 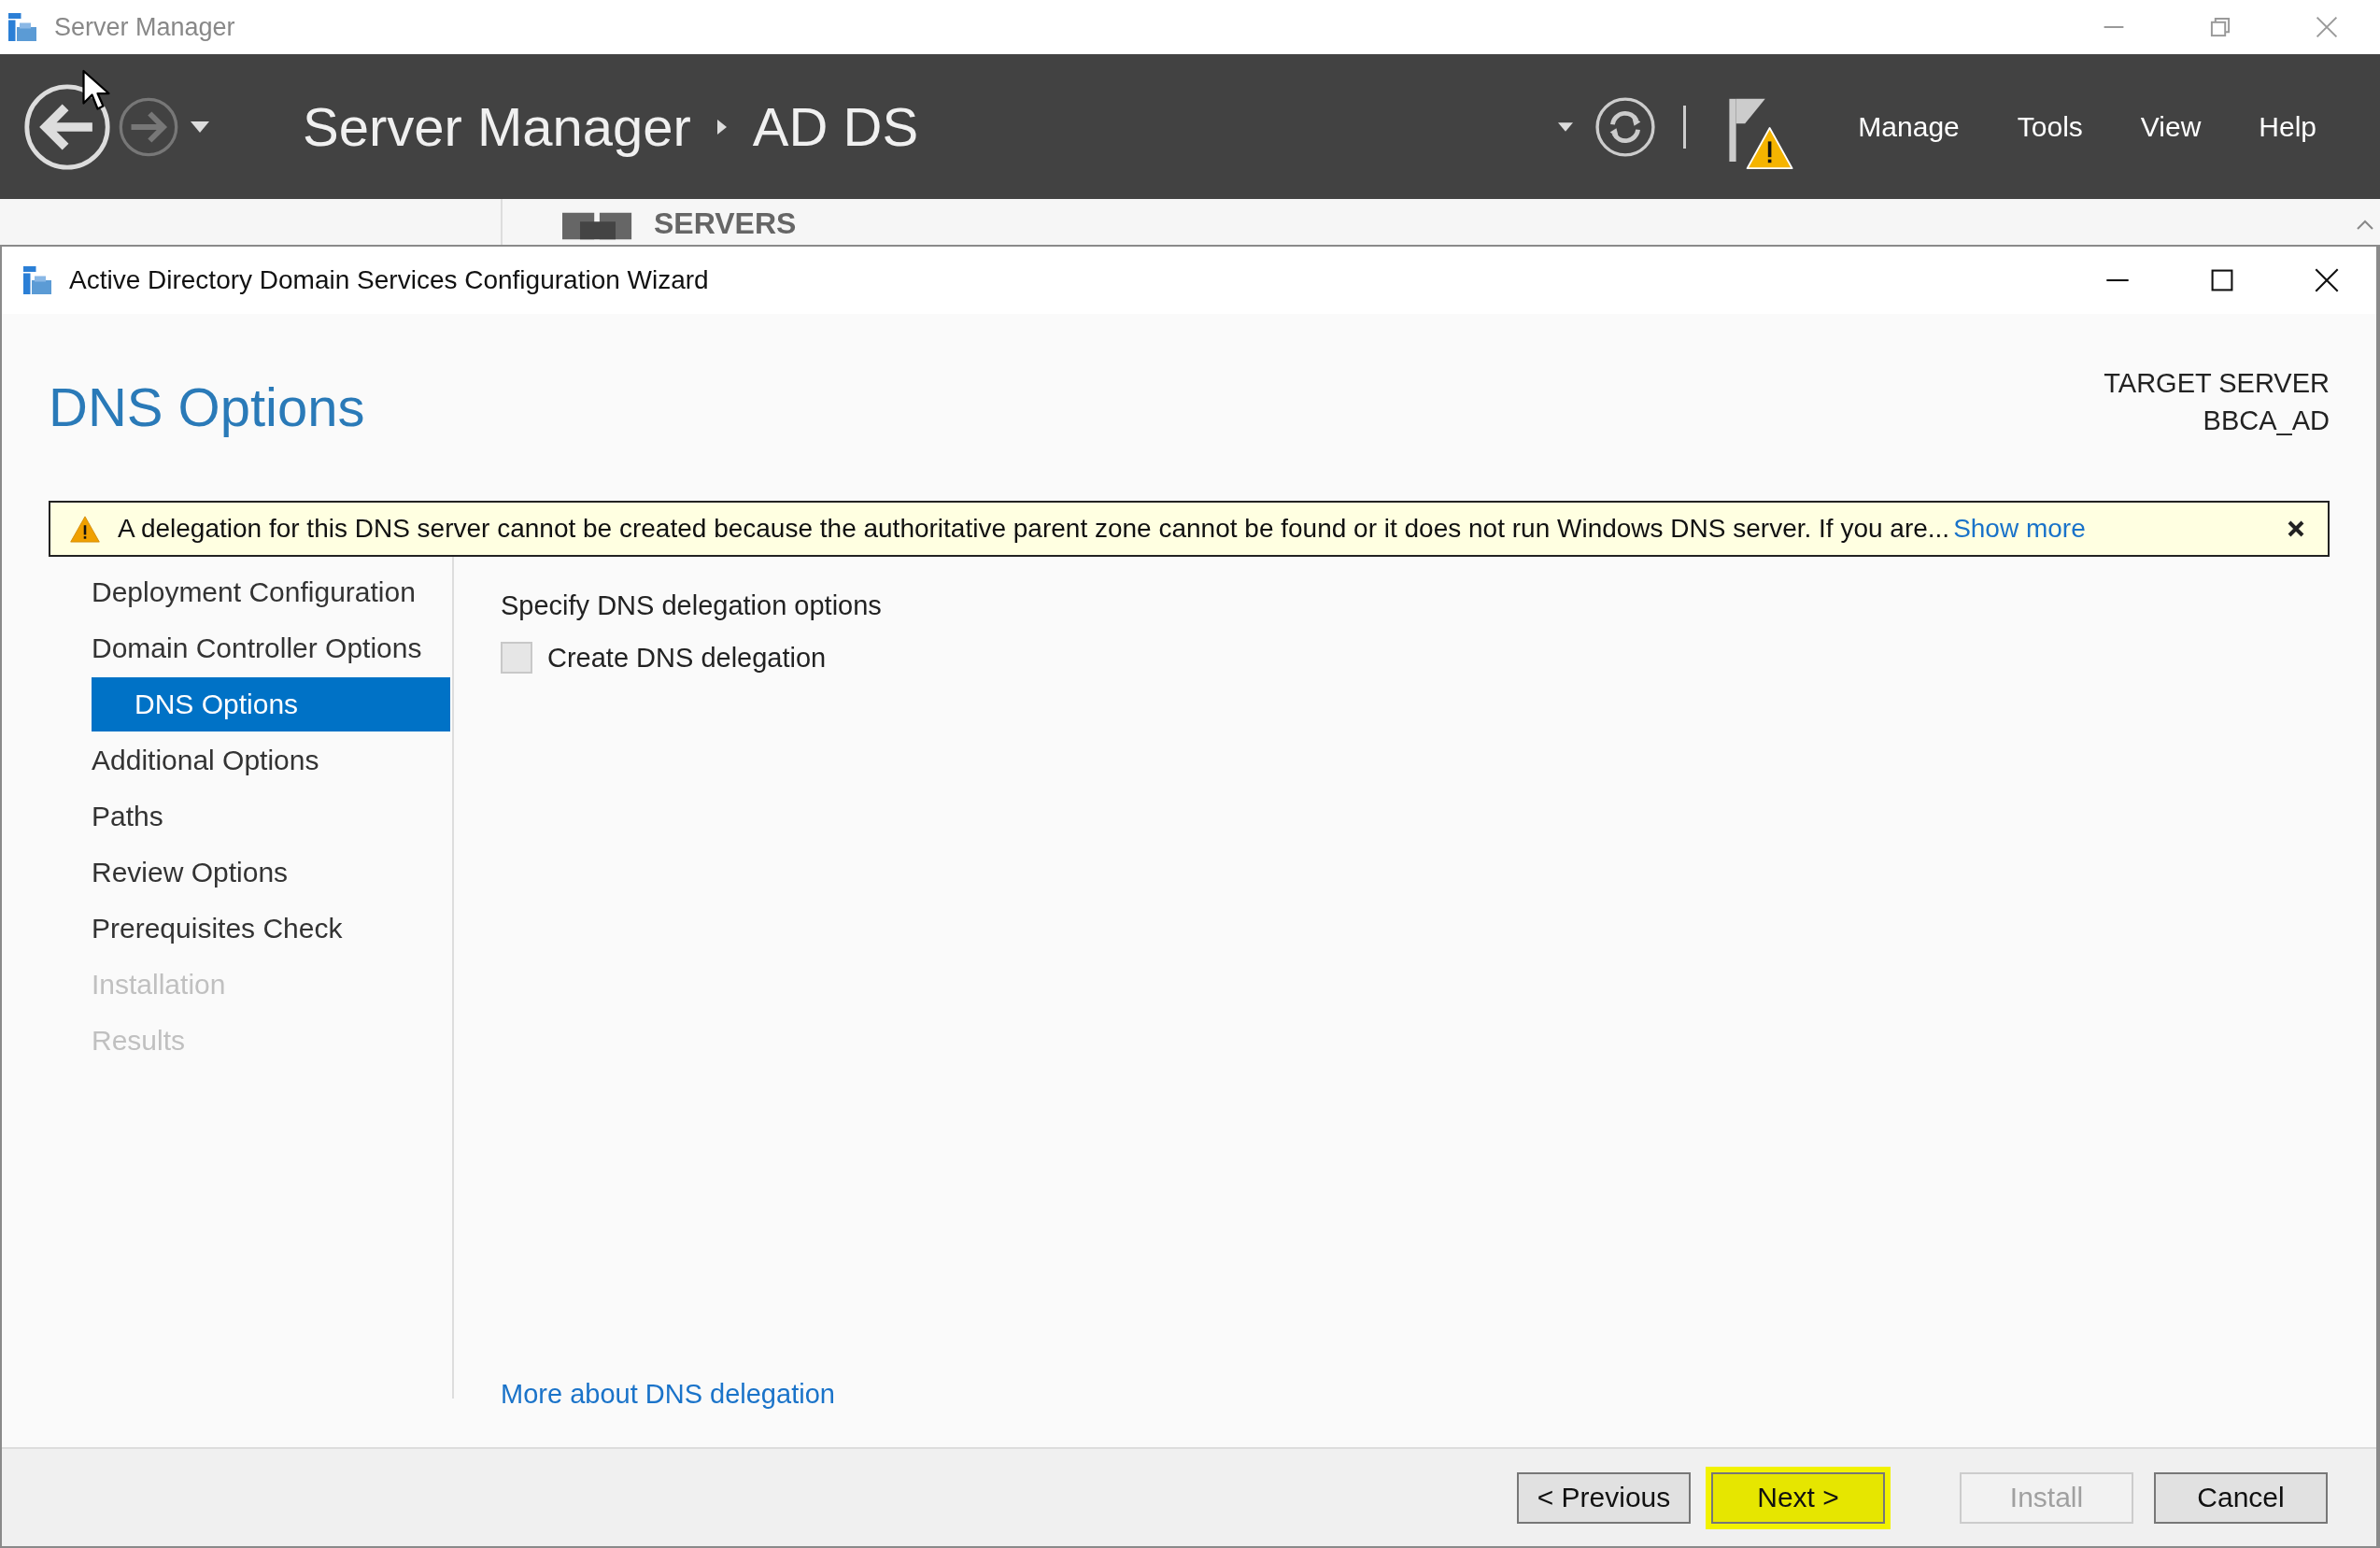 I want to click on wizard-button: < Previous, so click(x=1604, y=1497).